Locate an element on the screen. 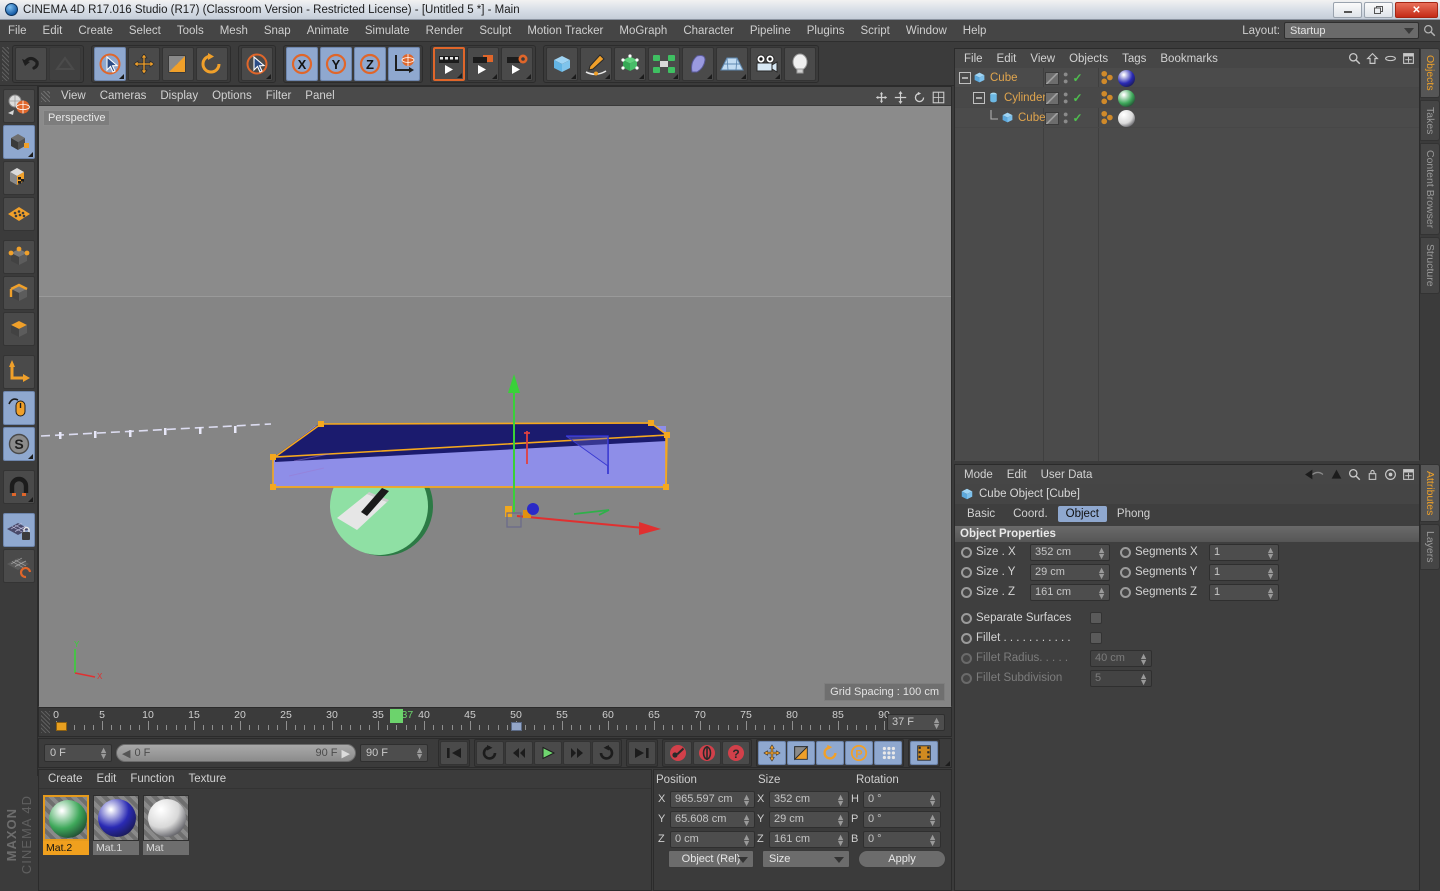 The height and width of the screenshot is (891, 1440). timeline-grip is located at coordinates (45, 722).